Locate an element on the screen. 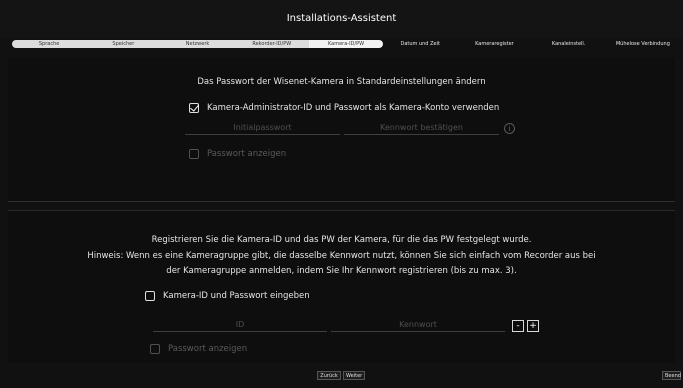  use-admin-account-checkbox is located at coordinates (194, 107).